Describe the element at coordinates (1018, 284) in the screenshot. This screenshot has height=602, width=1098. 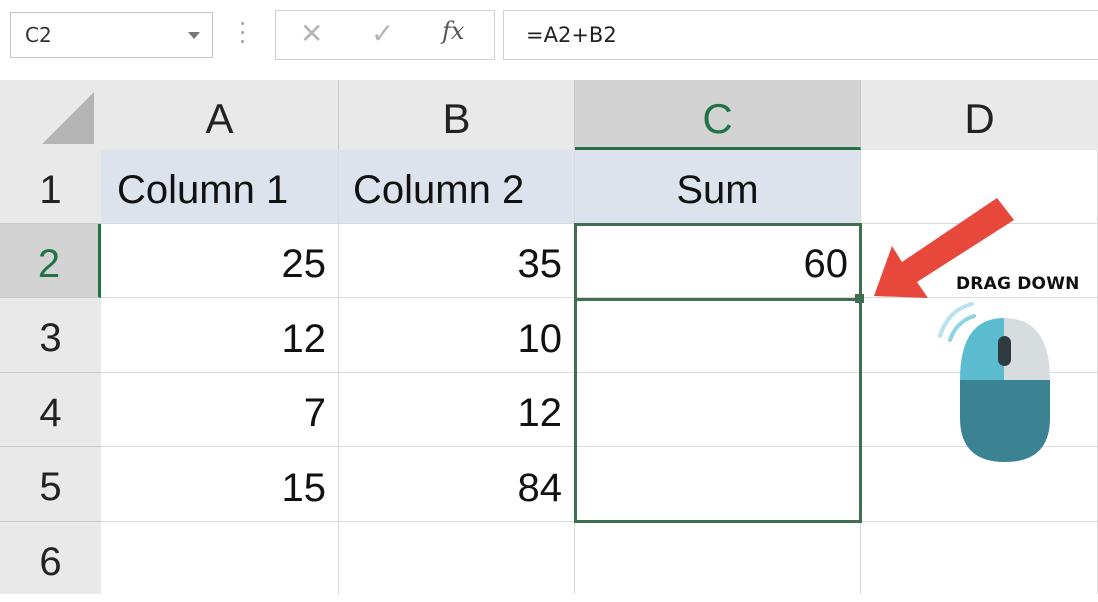
I see `drag-down-label: DRAG DOWN` at that location.